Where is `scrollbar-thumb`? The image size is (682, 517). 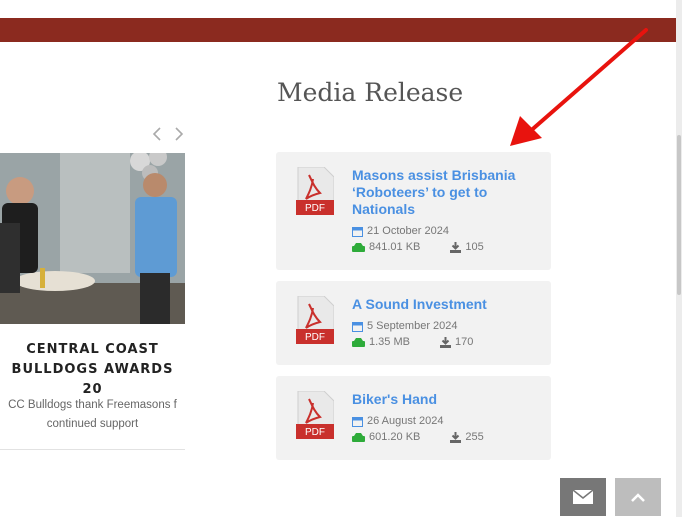 scrollbar-thumb is located at coordinates (679, 215).